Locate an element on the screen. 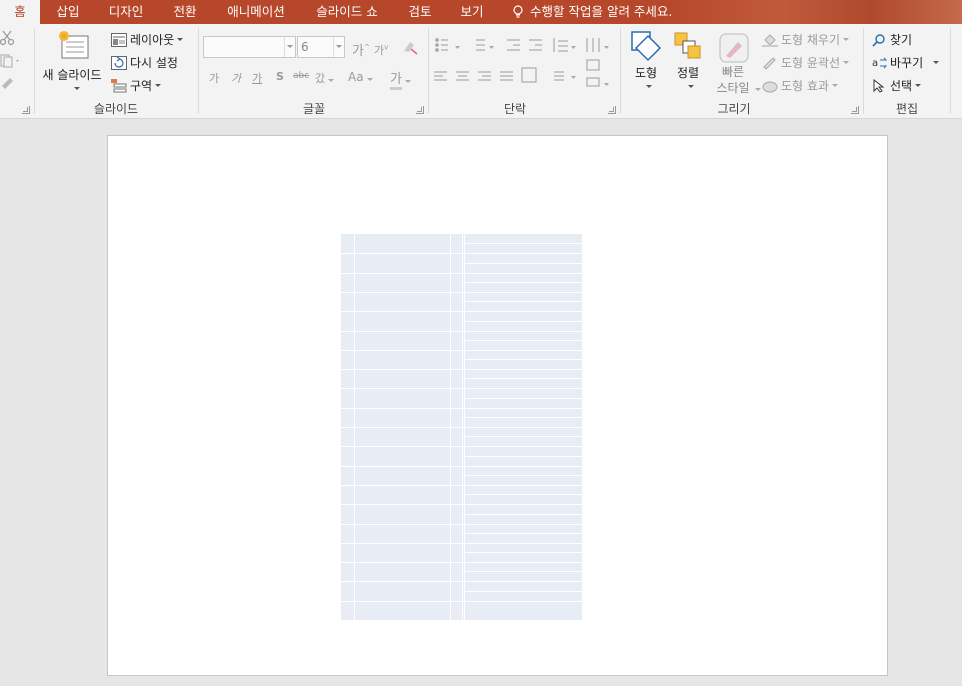 The height and width of the screenshot is (686, 962). quick-styles-icon is located at coordinates (734, 48).